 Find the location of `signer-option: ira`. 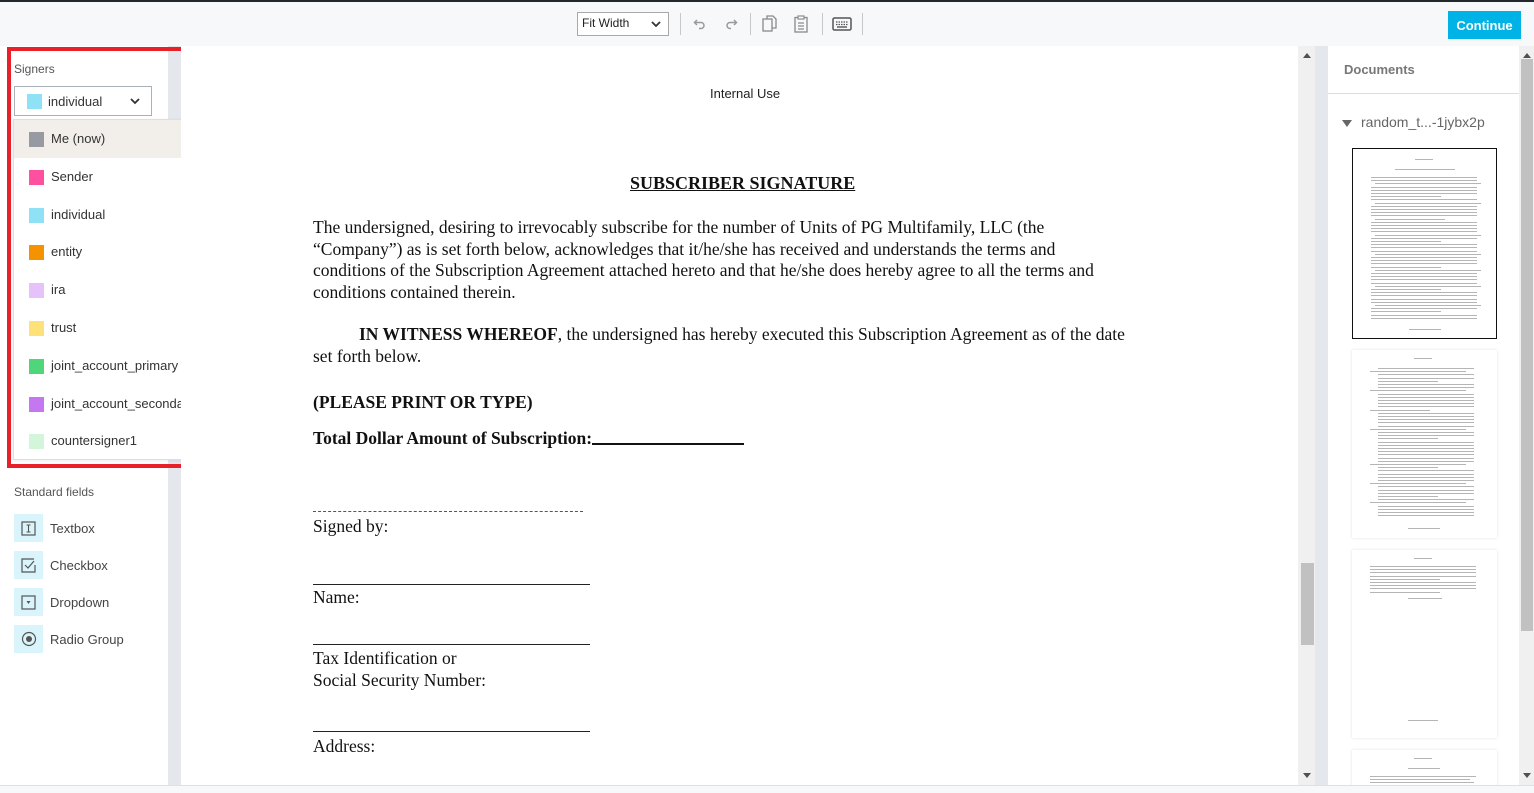

signer-option: ira is located at coordinates (111, 290).